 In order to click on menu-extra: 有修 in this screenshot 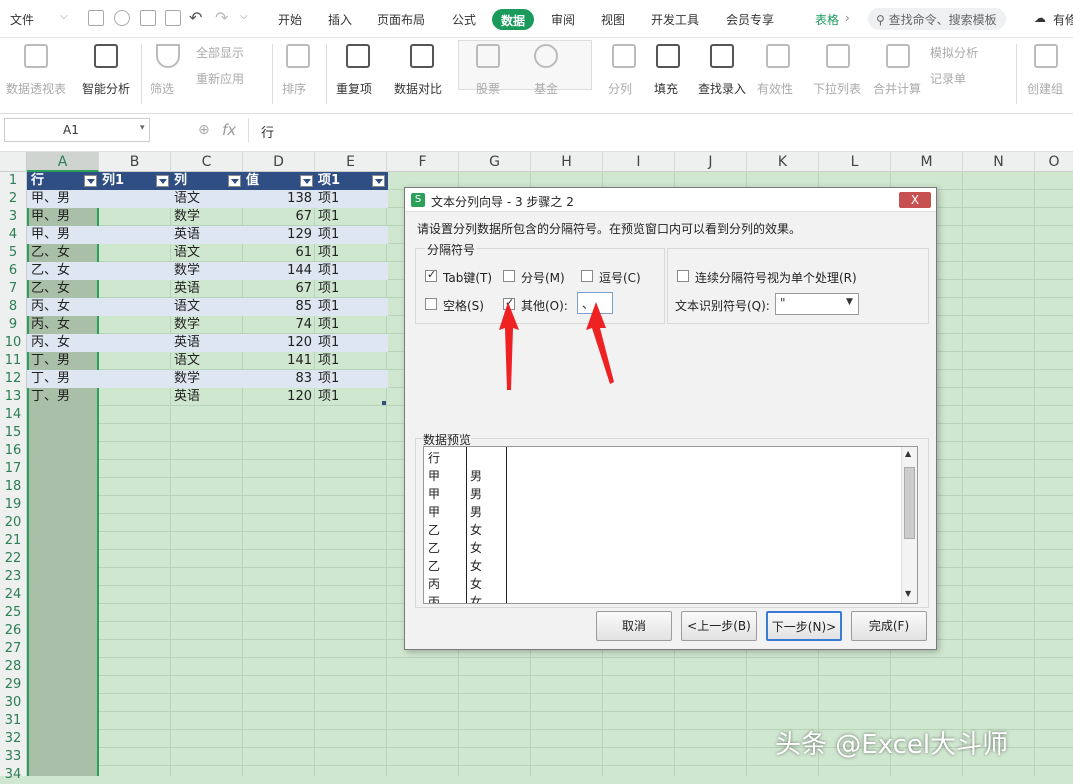, I will do `click(1063, 19)`.